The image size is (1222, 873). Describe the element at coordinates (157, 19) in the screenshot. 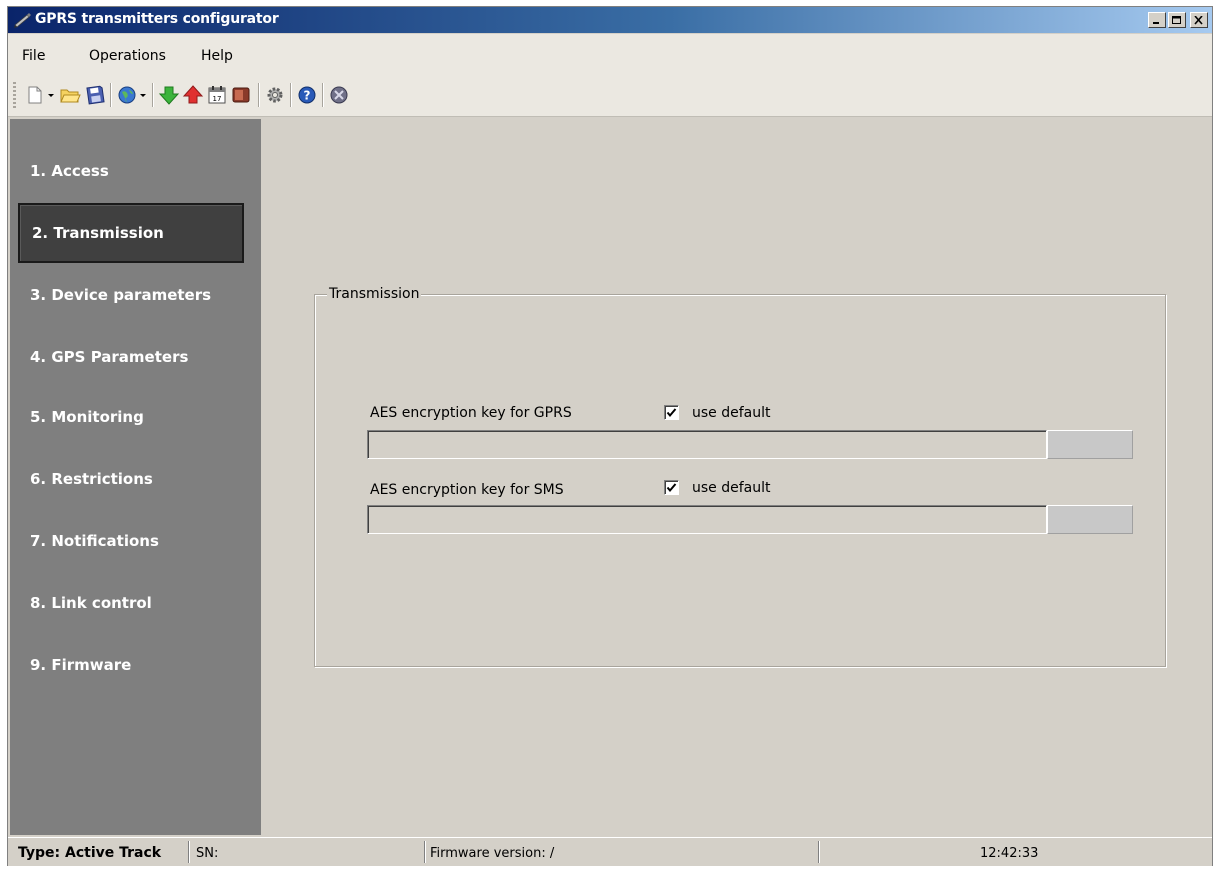

I see `window-title: GPRS transmitters configurator` at that location.